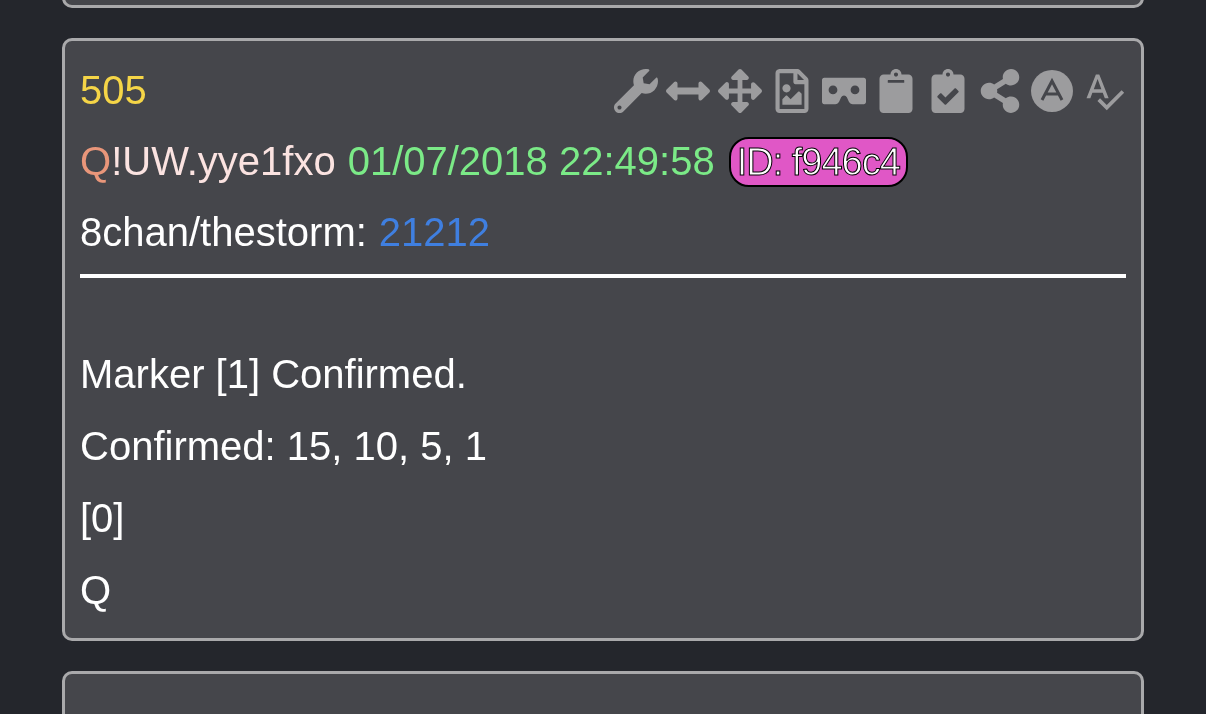 The image size is (1206, 714). What do you see at coordinates (740, 90) in the screenshot?
I see `move-icon` at bounding box center [740, 90].